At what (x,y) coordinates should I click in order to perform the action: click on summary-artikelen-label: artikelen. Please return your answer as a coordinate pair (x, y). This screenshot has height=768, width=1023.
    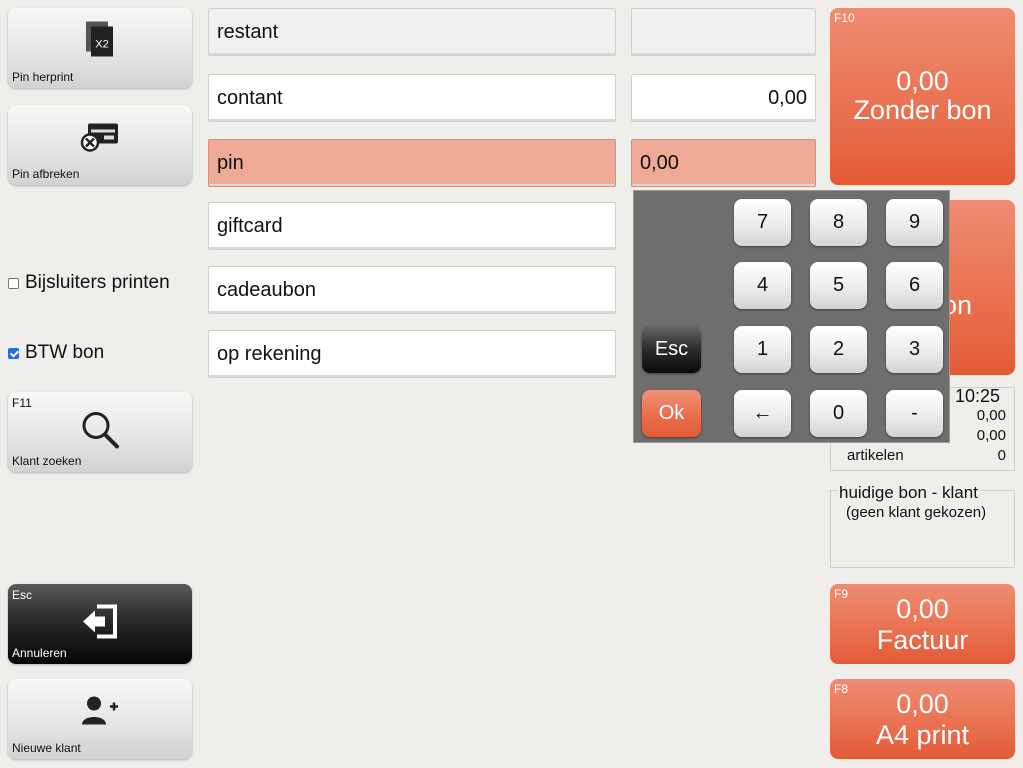
    Looking at the image, I should click on (875, 455).